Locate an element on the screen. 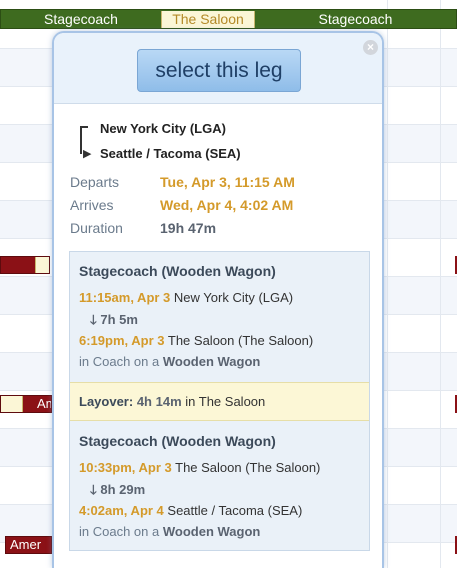 This screenshot has height=568, width=457. duration-value: 19h 47m is located at coordinates (188, 228).